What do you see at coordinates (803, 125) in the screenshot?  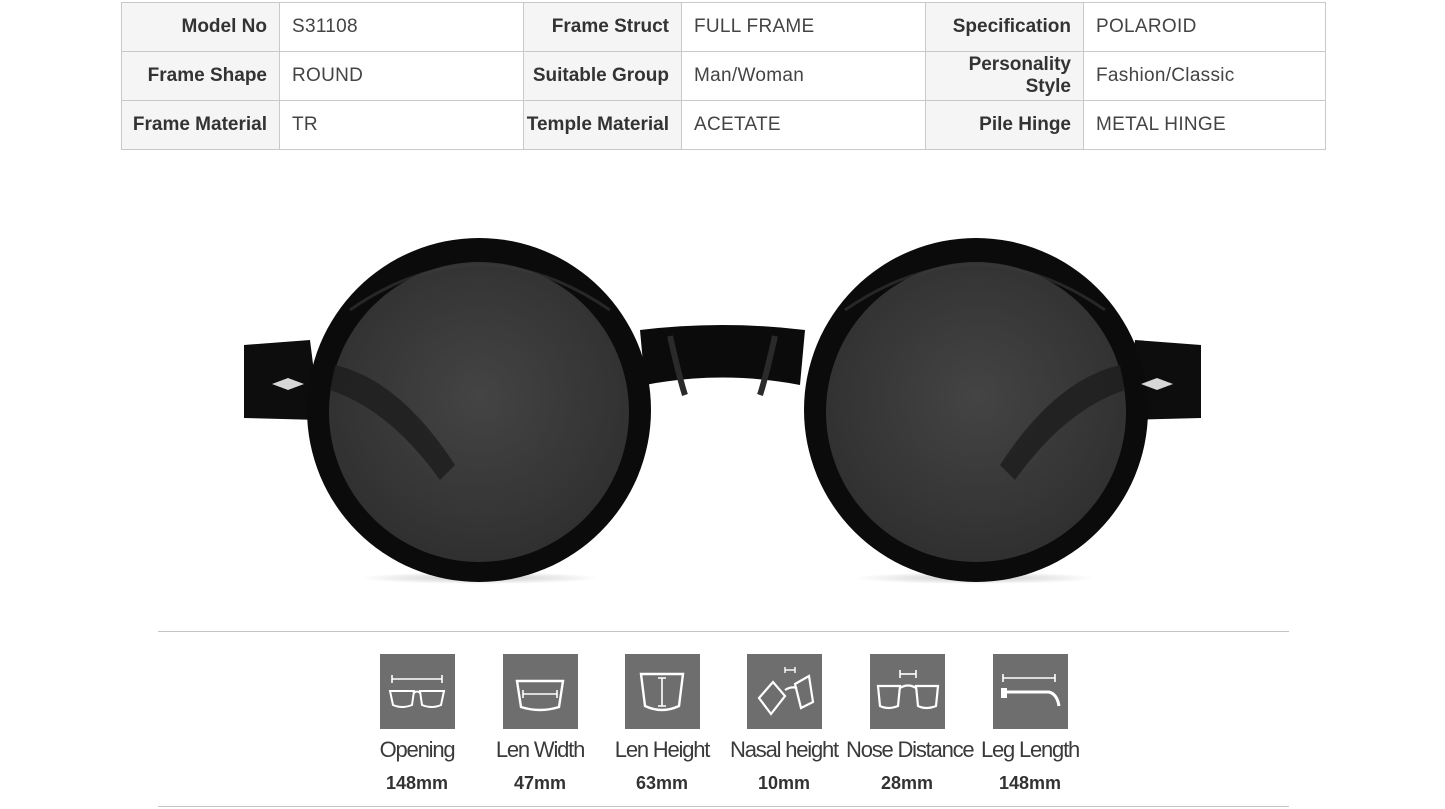 I see `spec-value: ACETATE` at bounding box center [803, 125].